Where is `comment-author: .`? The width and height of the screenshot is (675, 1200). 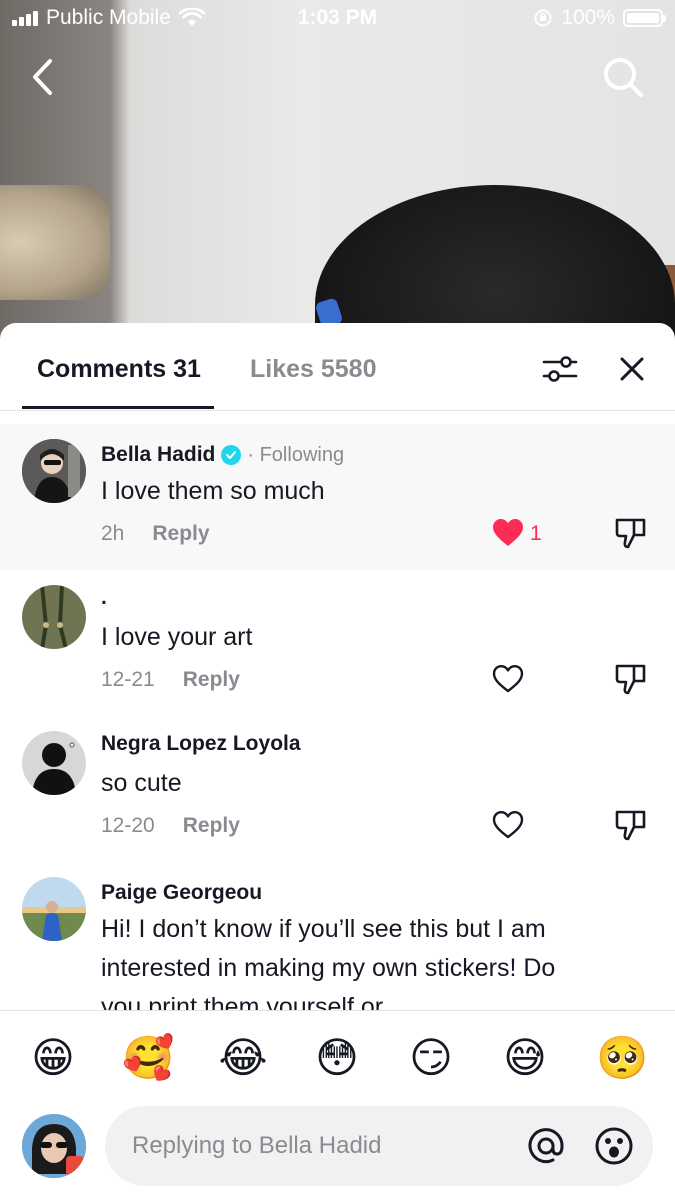
comment-author: . is located at coordinates (104, 598).